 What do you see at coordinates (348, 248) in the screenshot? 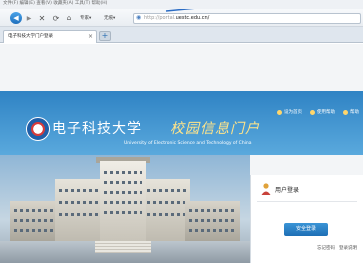
I see `login-help-link: 登录说明` at bounding box center [348, 248].